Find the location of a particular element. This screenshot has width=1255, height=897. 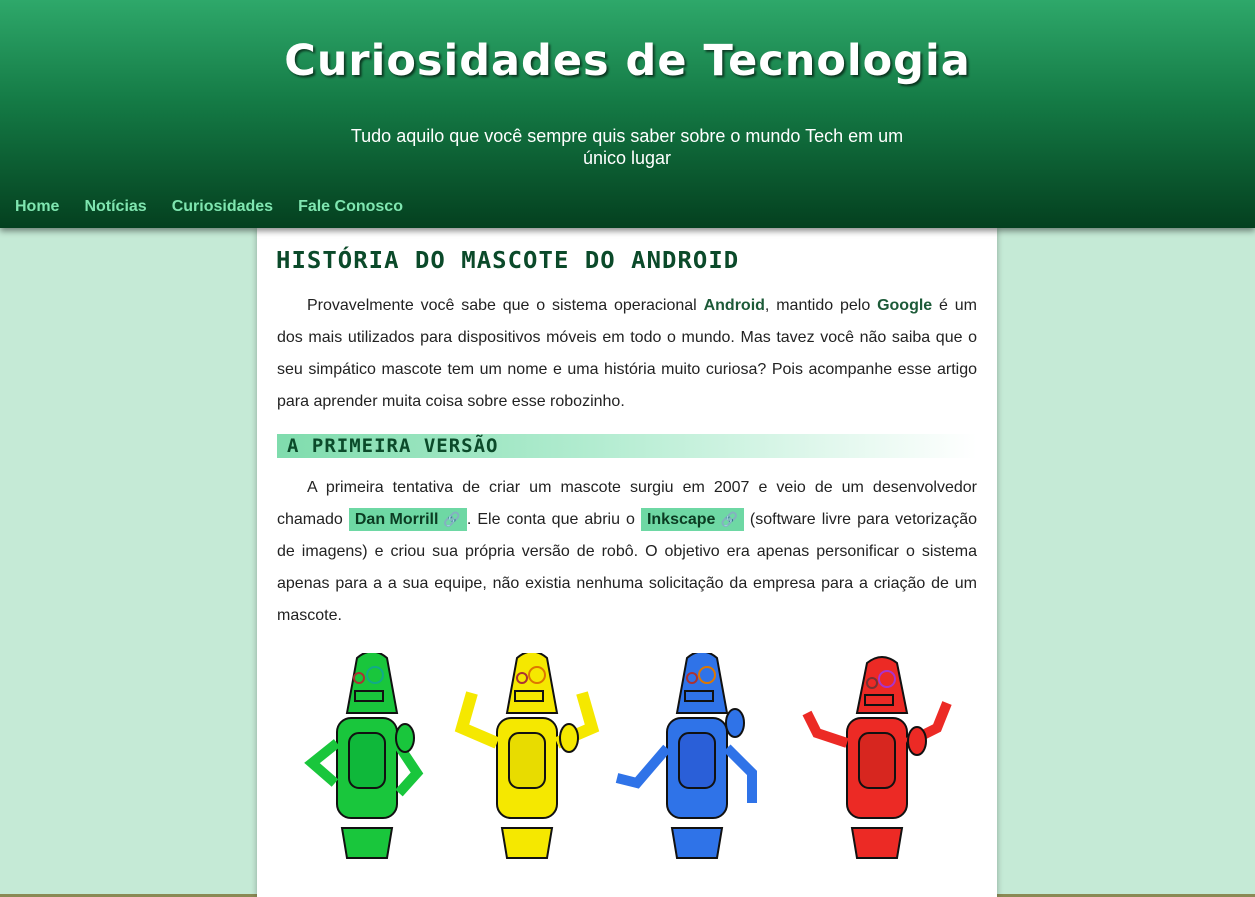

nav-noticias: Notícias is located at coordinates (115, 207).